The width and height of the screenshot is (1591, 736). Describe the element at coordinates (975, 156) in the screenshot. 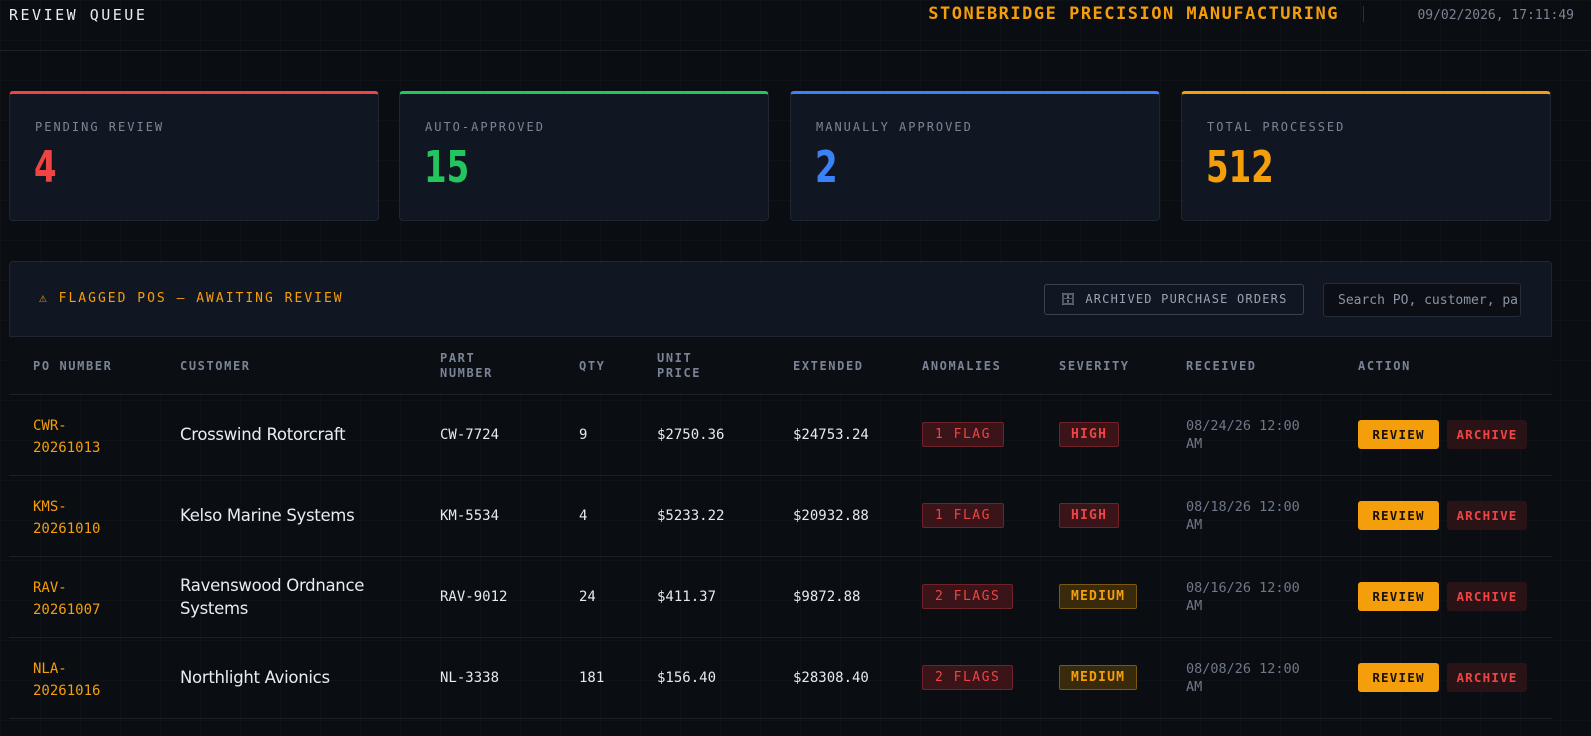

I see `stat-card-manually-approved: MANUALLY APPROVED 2` at that location.